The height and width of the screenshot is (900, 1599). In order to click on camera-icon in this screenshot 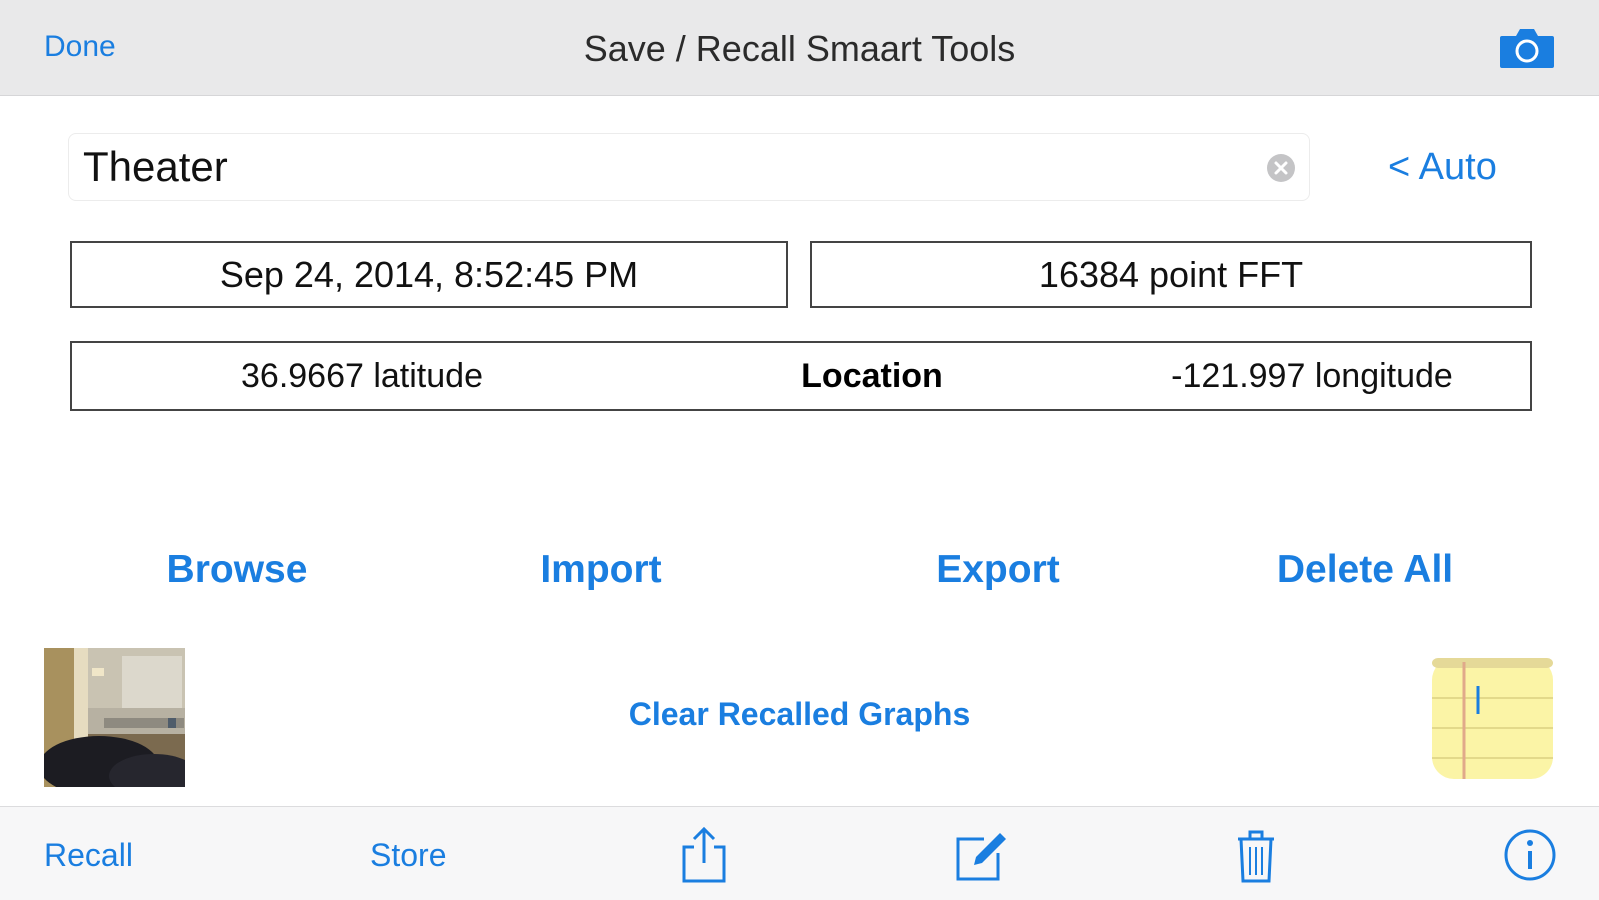, I will do `click(1527, 47)`.